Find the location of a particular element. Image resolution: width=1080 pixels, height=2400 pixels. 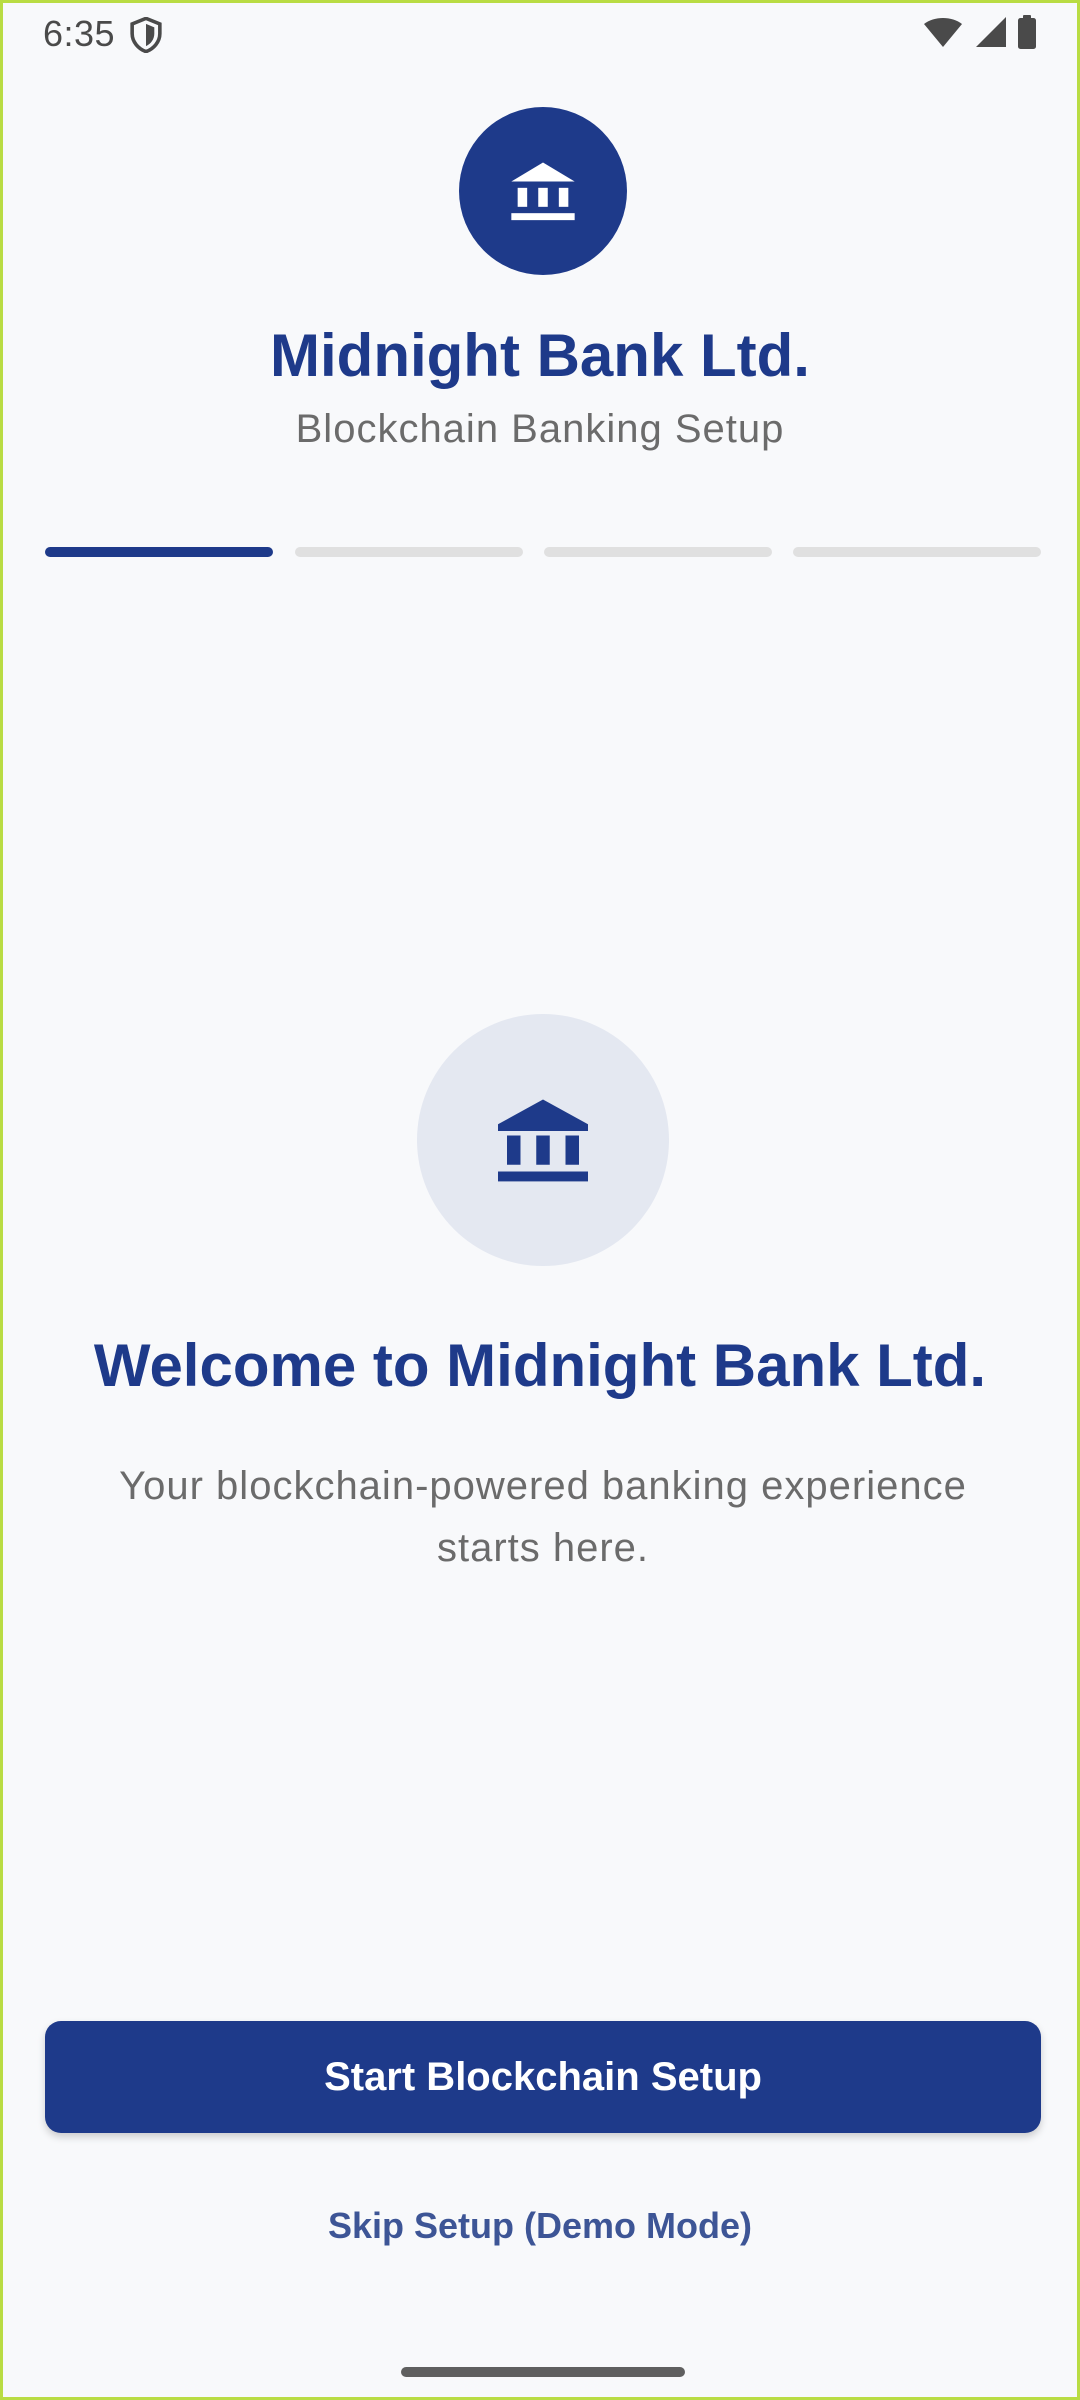

welcome-title: Welcome to Midnight Bank Ltd. is located at coordinates (540, 1365).